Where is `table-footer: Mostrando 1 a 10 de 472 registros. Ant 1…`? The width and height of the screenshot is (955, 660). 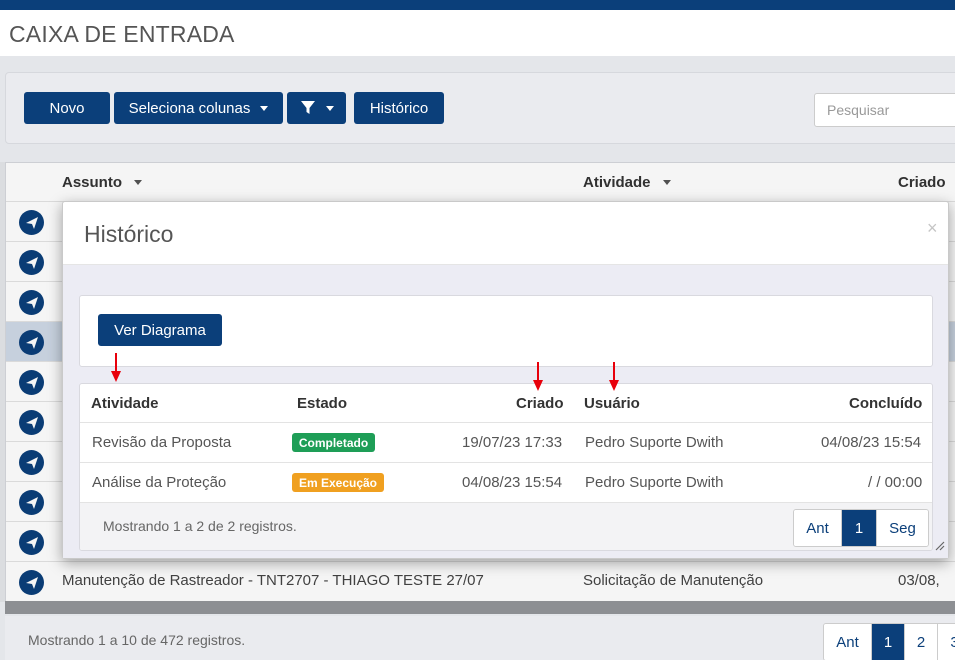 table-footer: Mostrando 1 a 10 de 472 registros. Ant 1… is located at coordinates (480, 638).